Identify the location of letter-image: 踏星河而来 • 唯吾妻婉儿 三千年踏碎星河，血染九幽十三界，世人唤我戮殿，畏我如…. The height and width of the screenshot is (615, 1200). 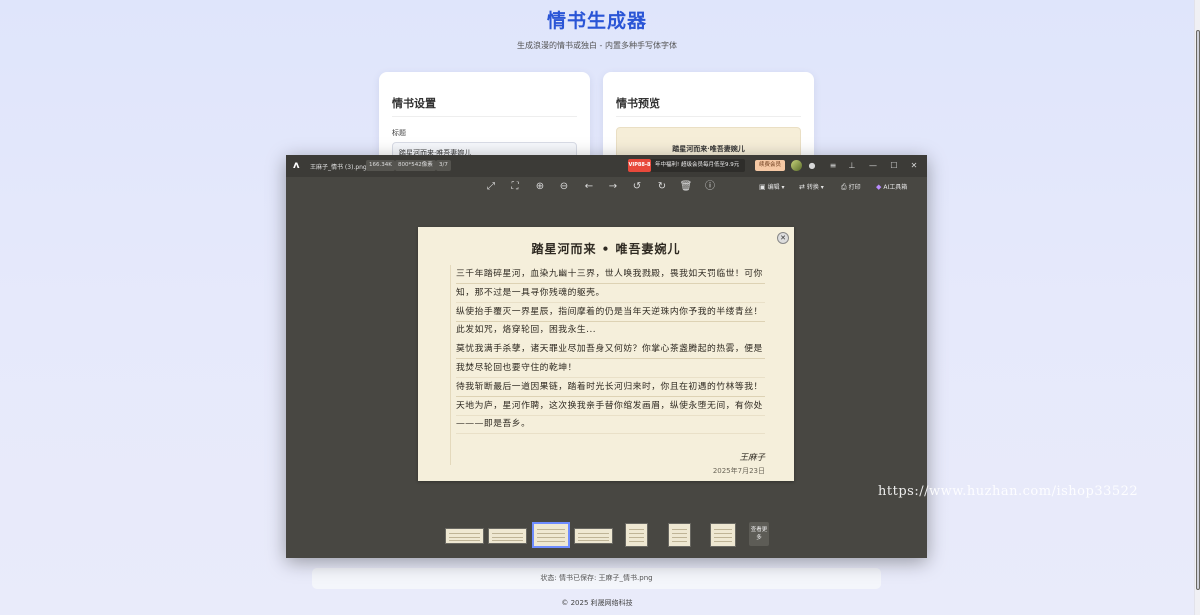
(606, 354).